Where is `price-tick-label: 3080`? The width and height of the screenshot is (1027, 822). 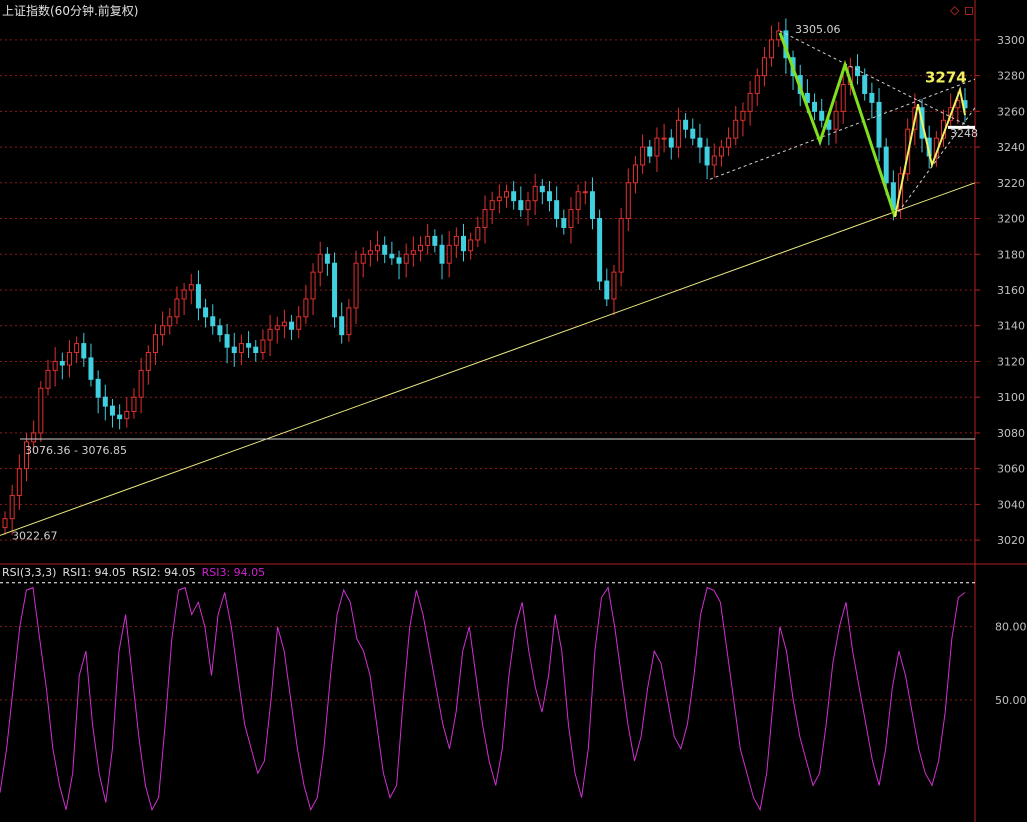
price-tick-label: 3080 is located at coordinates (1011, 433).